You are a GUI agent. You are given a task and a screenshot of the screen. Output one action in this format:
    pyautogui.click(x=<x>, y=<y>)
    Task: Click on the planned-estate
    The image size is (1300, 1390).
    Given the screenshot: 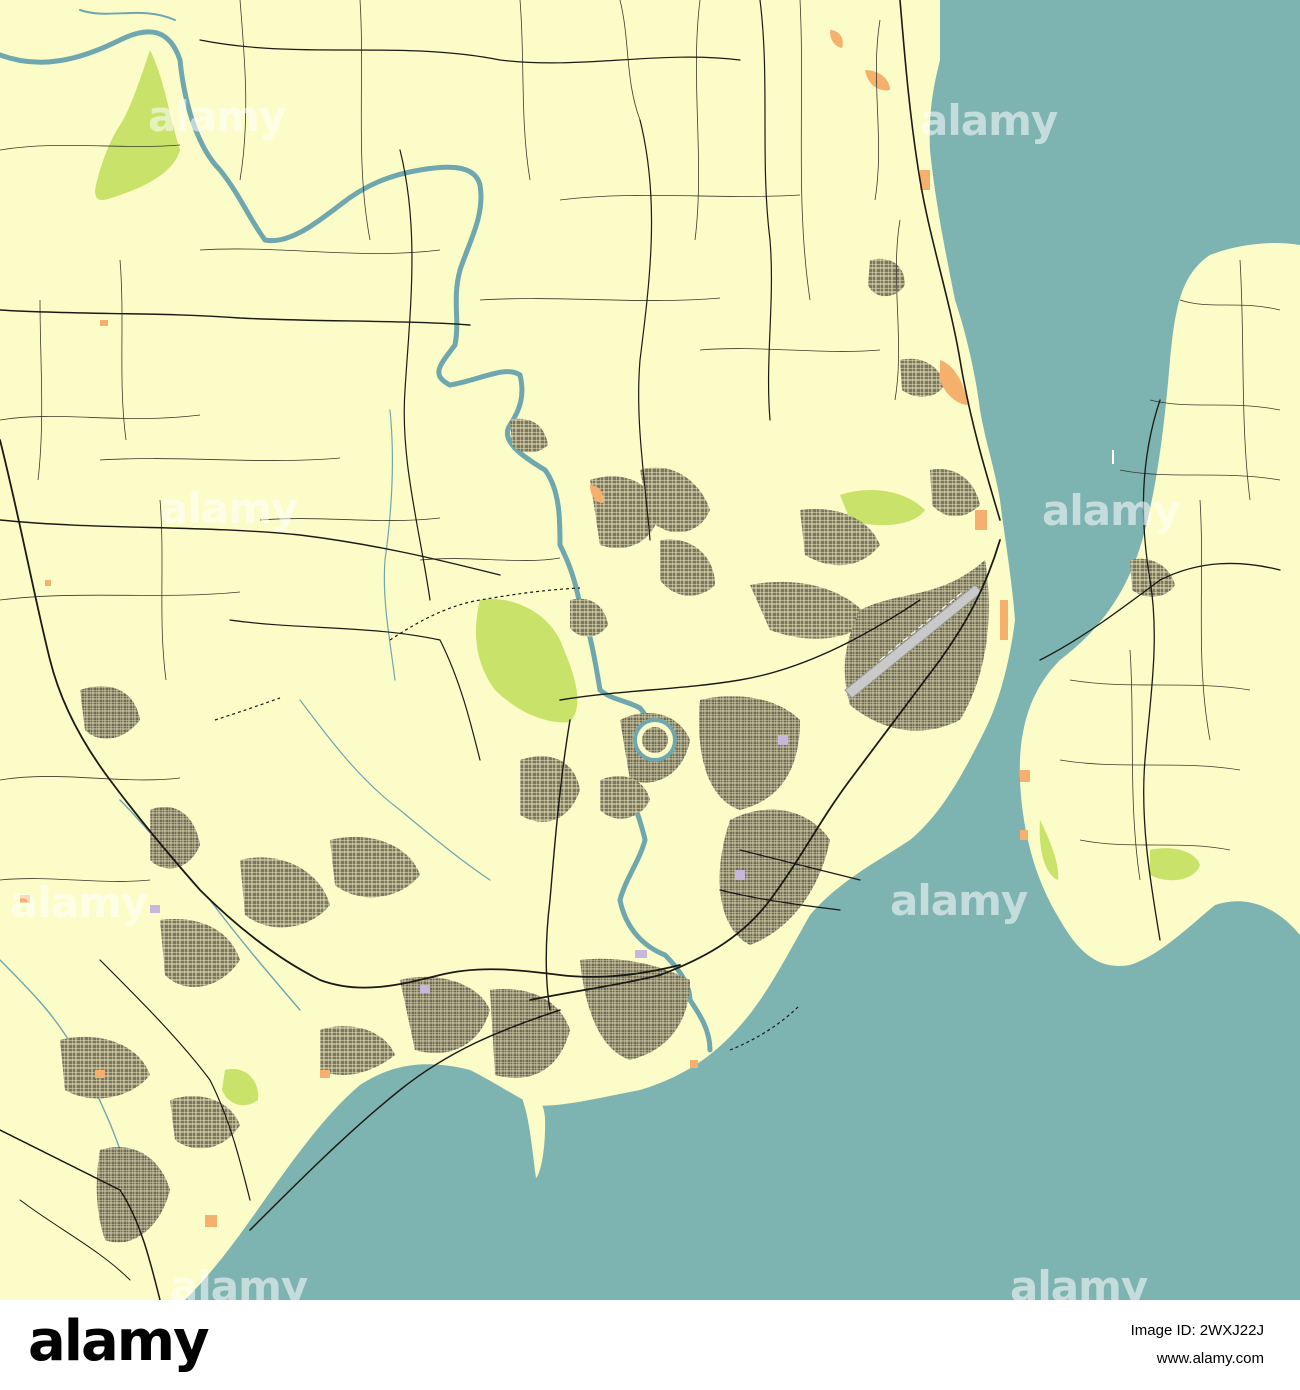 What is the action you would take?
    pyautogui.click(x=655, y=740)
    